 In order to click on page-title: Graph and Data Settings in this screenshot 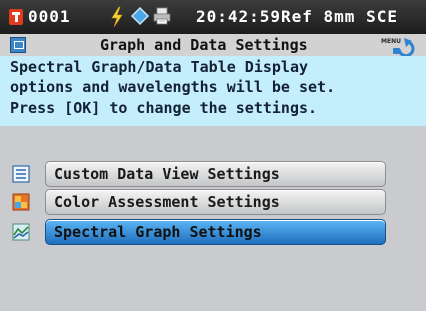, I will do `click(204, 45)`.